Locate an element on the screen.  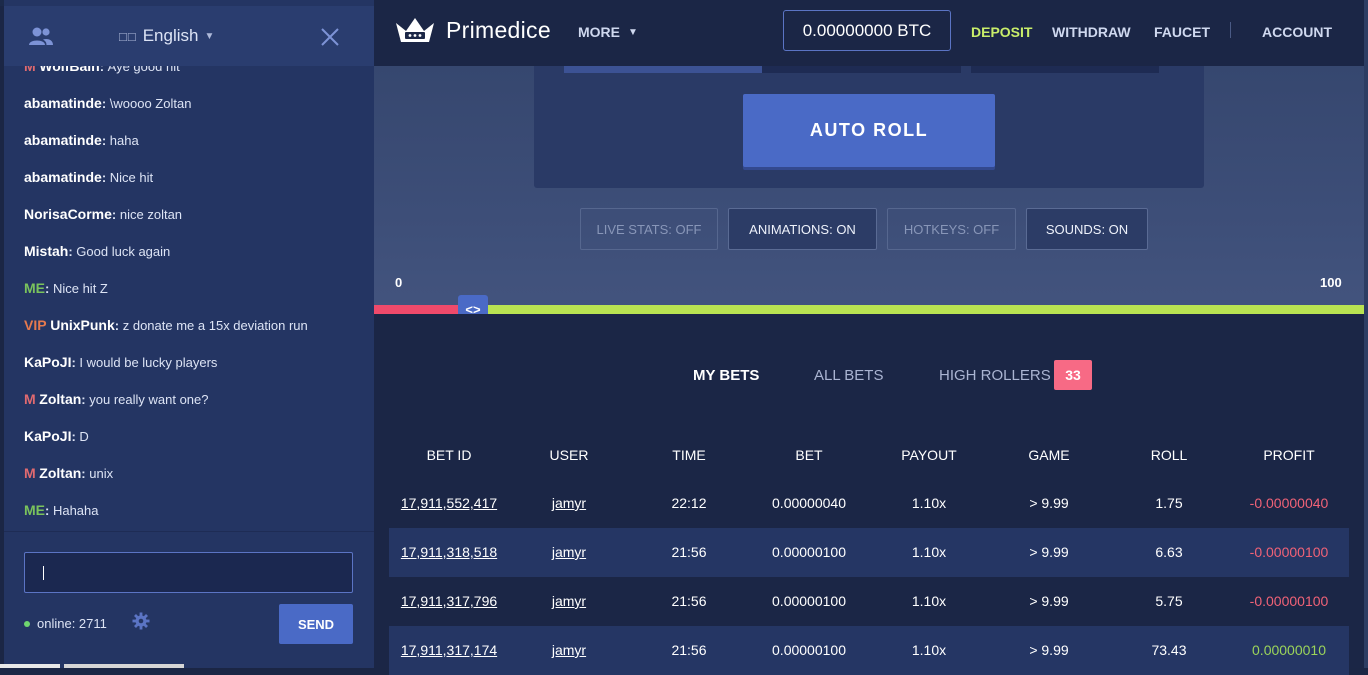
online-count: online: 2711 is located at coordinates (65, 623).